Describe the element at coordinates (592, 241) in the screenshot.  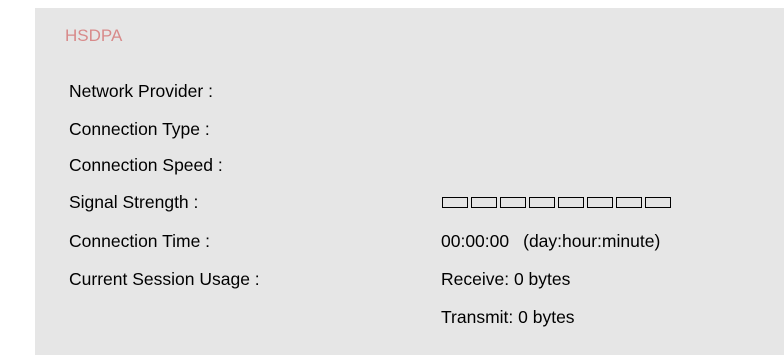
I see `connection-time-unit: (day:hour:minute)` at that location.